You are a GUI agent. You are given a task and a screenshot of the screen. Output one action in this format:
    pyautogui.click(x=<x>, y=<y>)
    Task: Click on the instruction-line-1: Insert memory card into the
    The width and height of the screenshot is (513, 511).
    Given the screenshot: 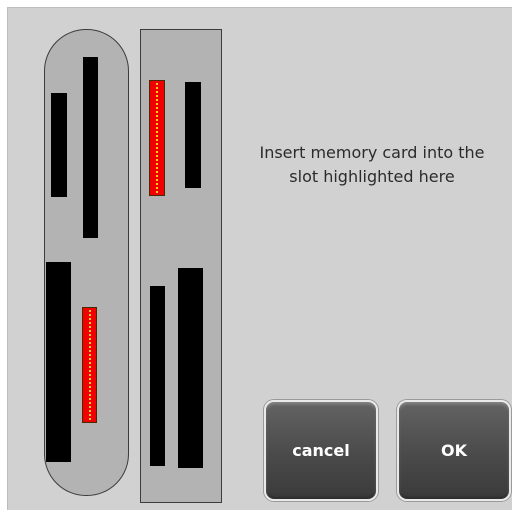 What is the action you would take?
    pyautogui.click(x=372, y=152)
    